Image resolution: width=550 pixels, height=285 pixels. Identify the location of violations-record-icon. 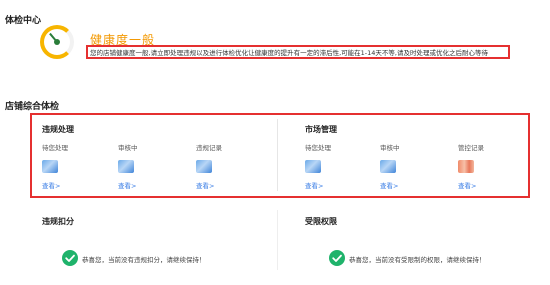
(204, 166).